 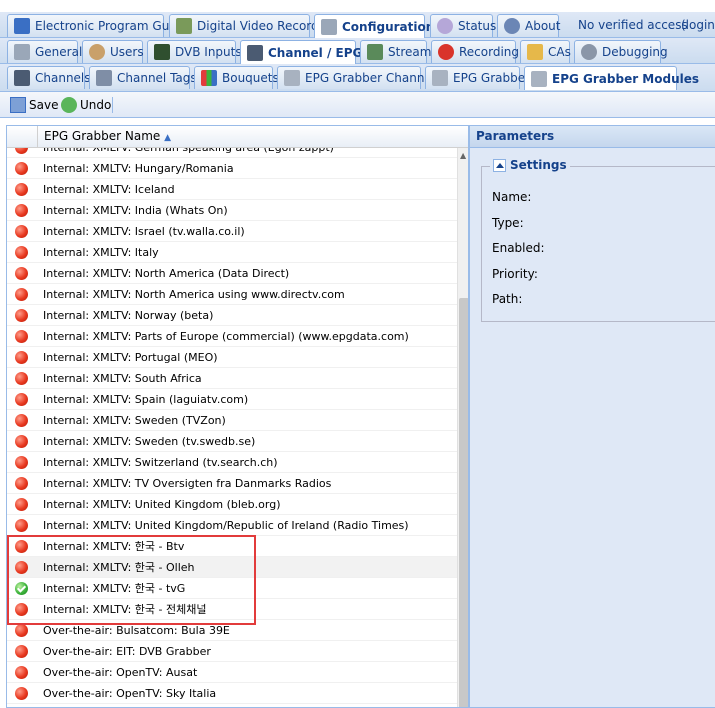 I want to click on row-name: Internal: XMLTV: Iceland, so click(x=109, y=189).